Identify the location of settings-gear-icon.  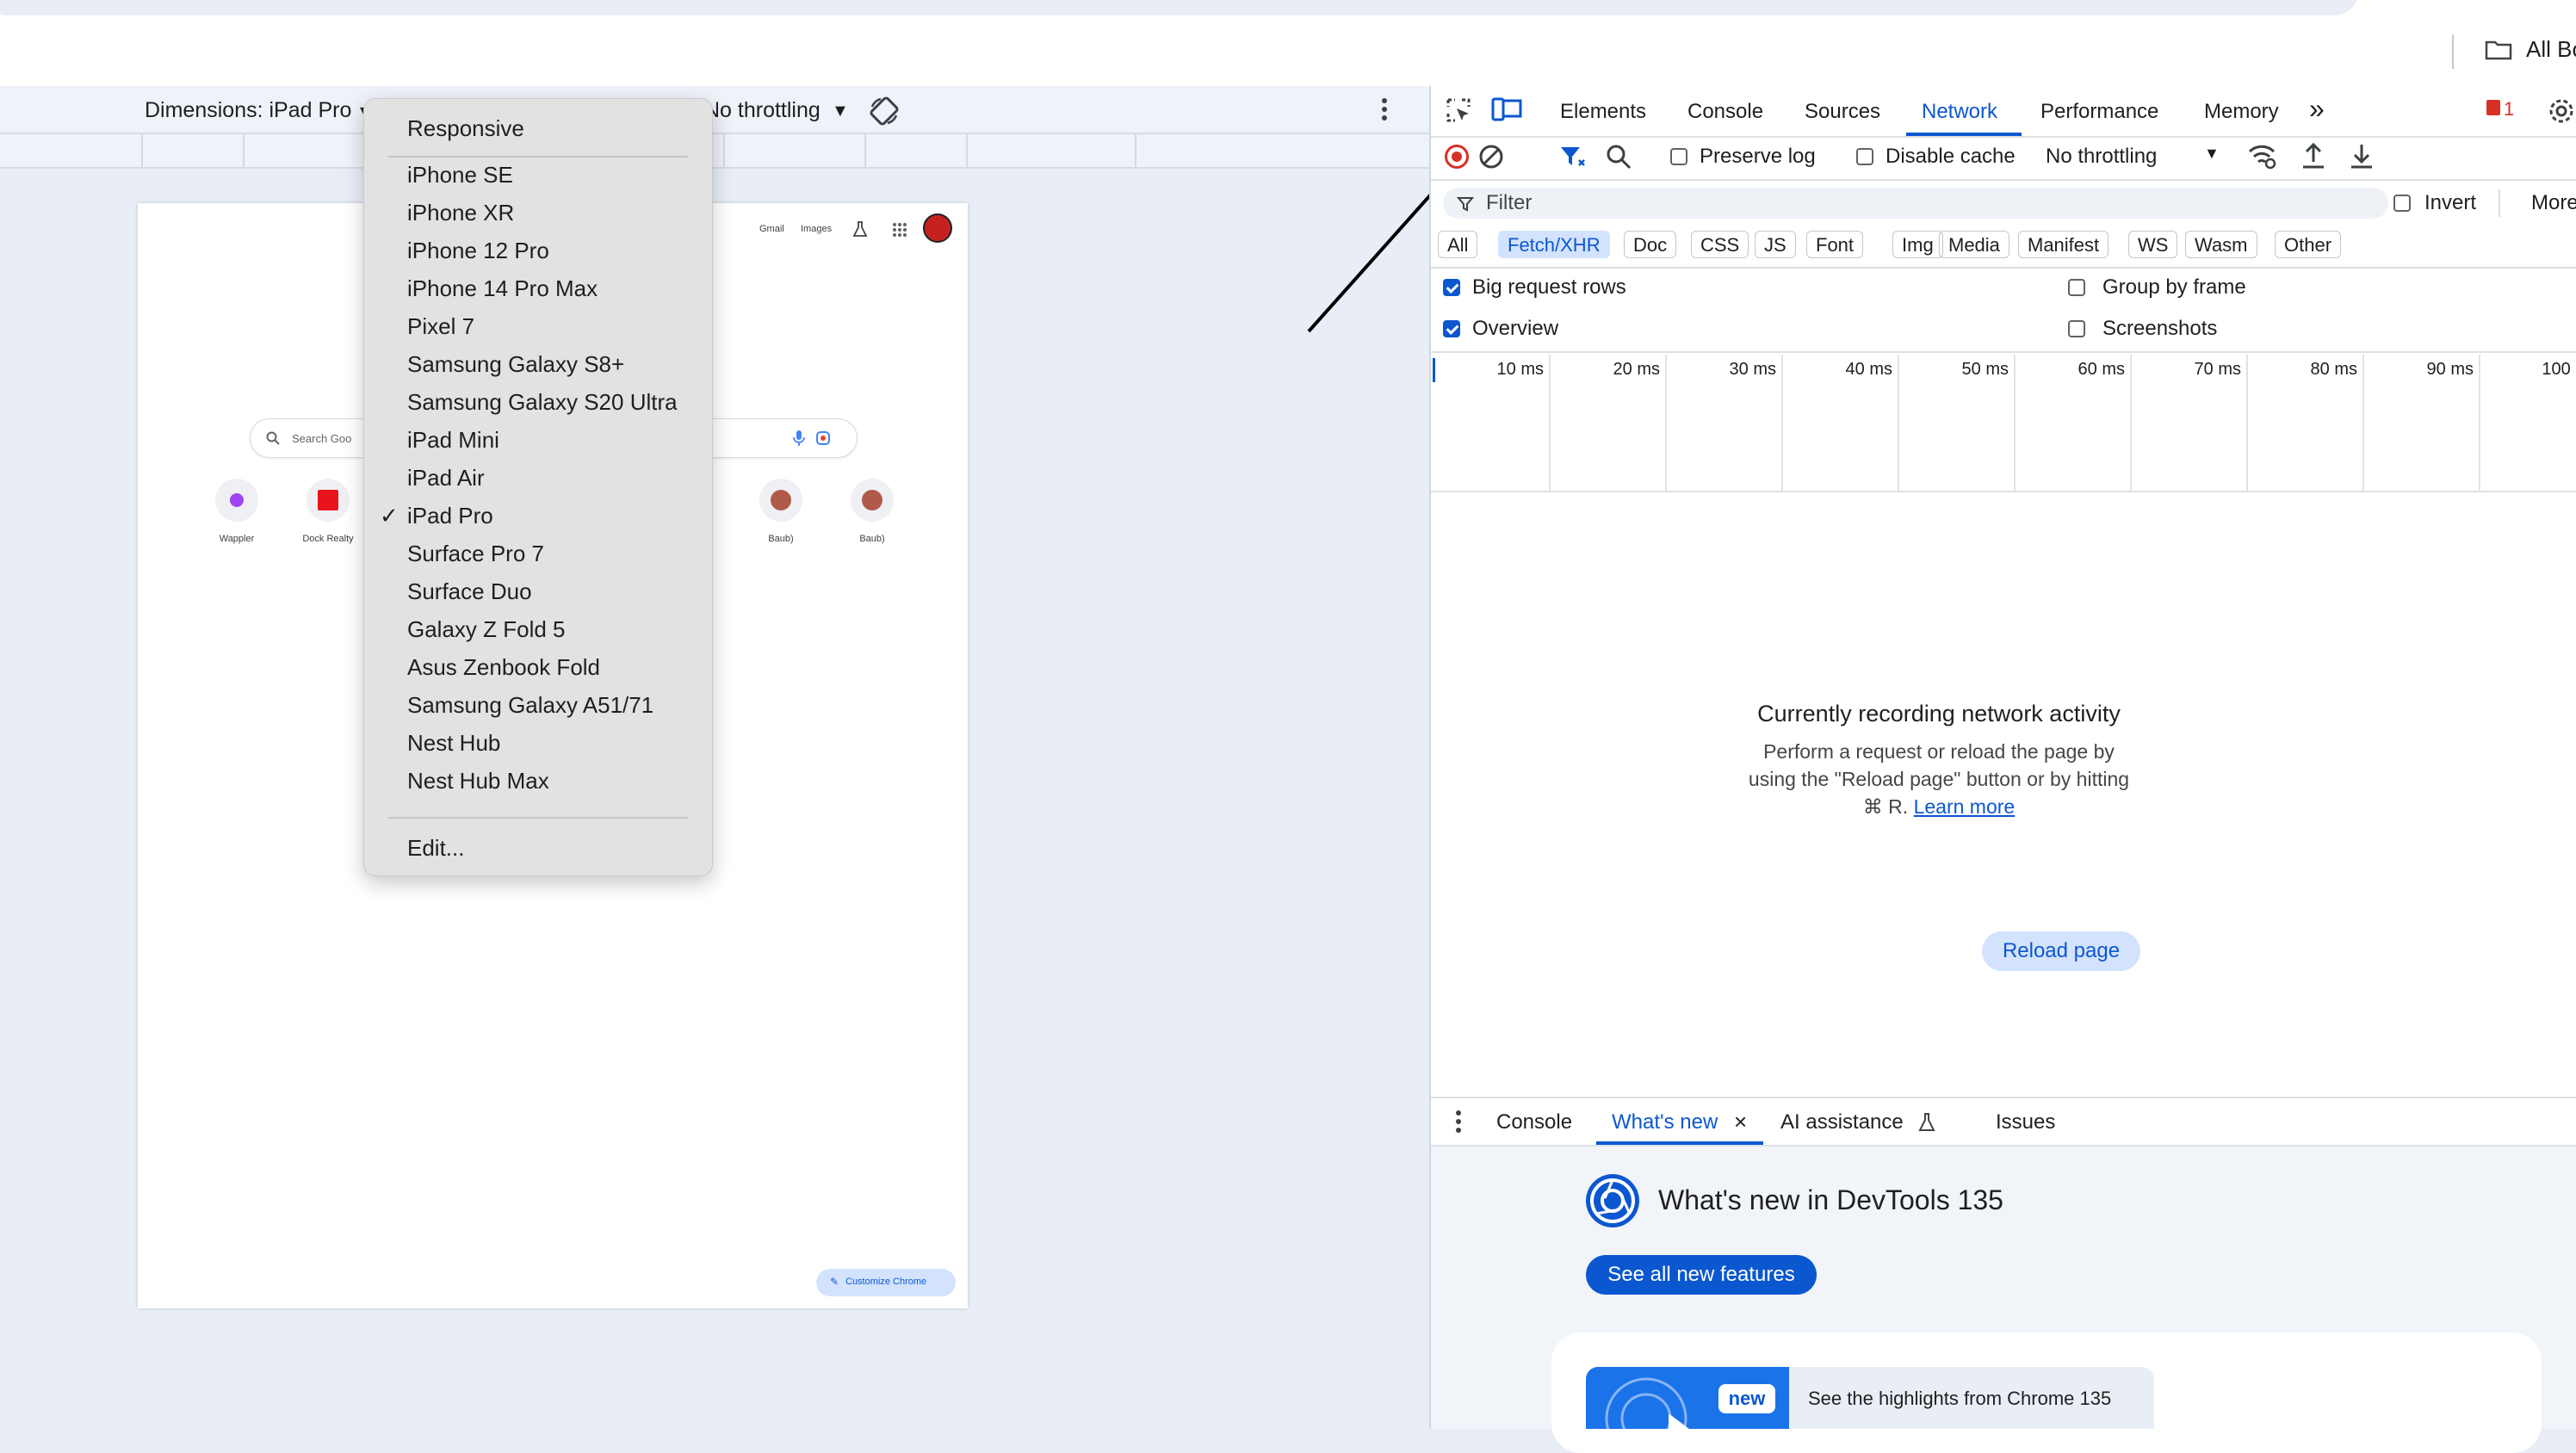
(2561, 111).